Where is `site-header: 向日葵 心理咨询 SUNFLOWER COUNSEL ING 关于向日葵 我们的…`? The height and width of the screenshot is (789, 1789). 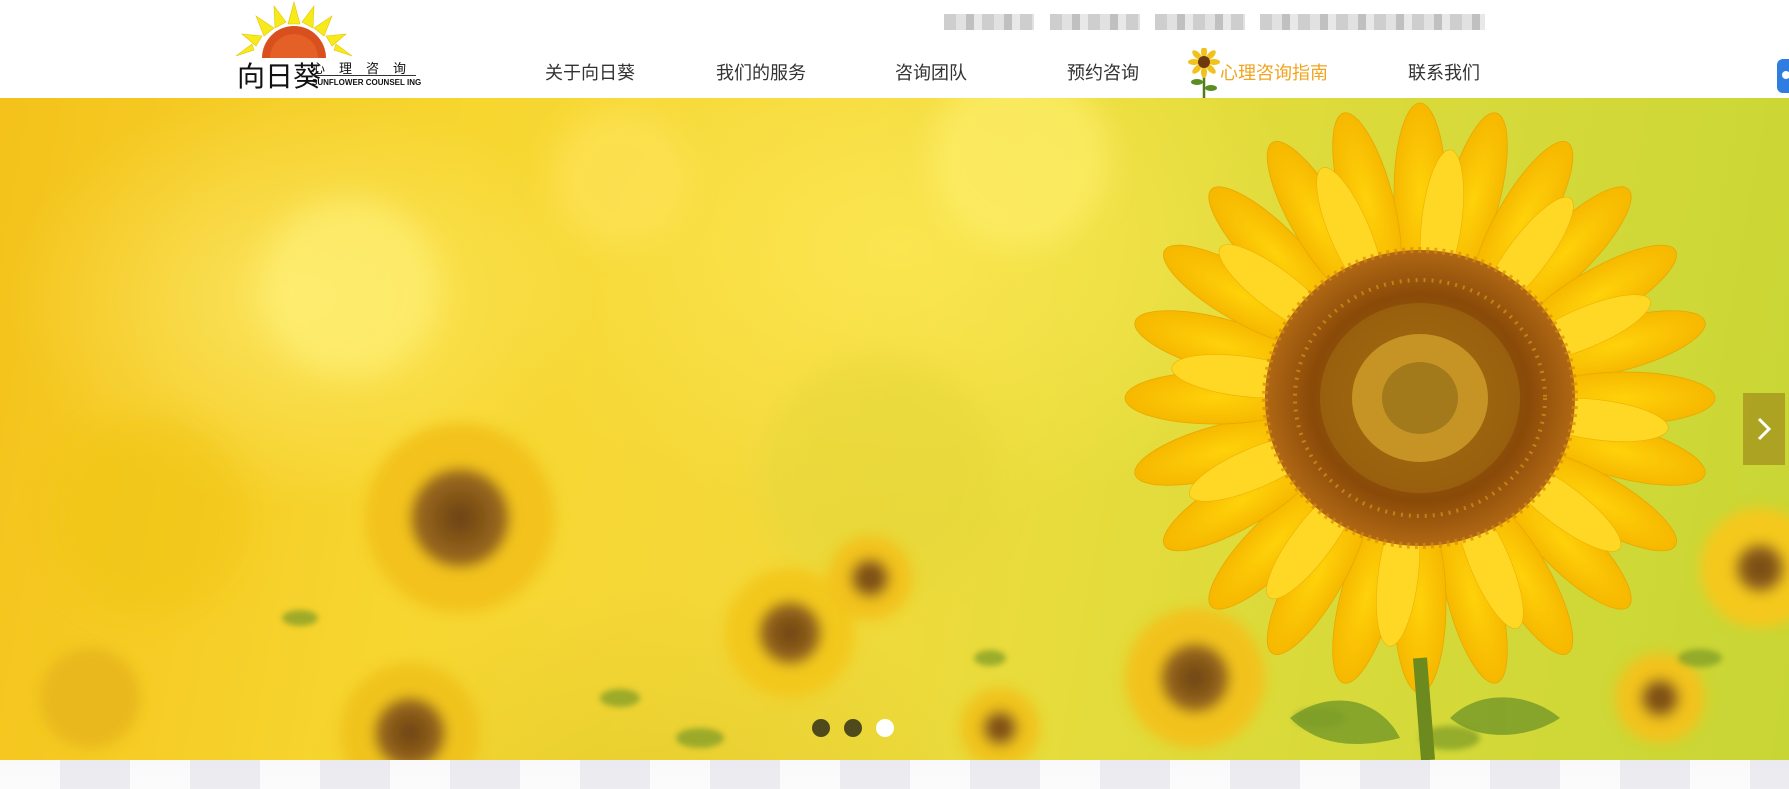
site-header: 向日葵 心理咨询 SUNFLOWER COUNSEL ING 关于向日葵 我们的… is located at coordinates (894, 49).